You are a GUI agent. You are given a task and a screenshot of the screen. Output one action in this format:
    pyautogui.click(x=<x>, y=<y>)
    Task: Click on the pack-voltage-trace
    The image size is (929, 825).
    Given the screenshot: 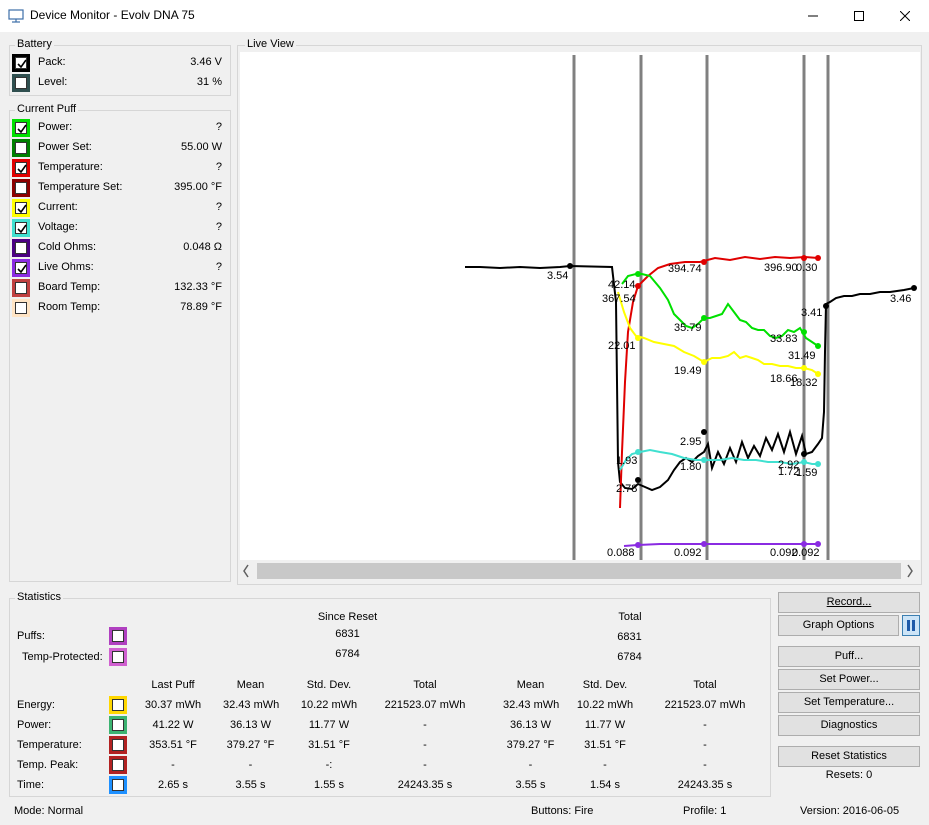 What is the action you would take?
    pyautogui.click(x=690, y=378)
    